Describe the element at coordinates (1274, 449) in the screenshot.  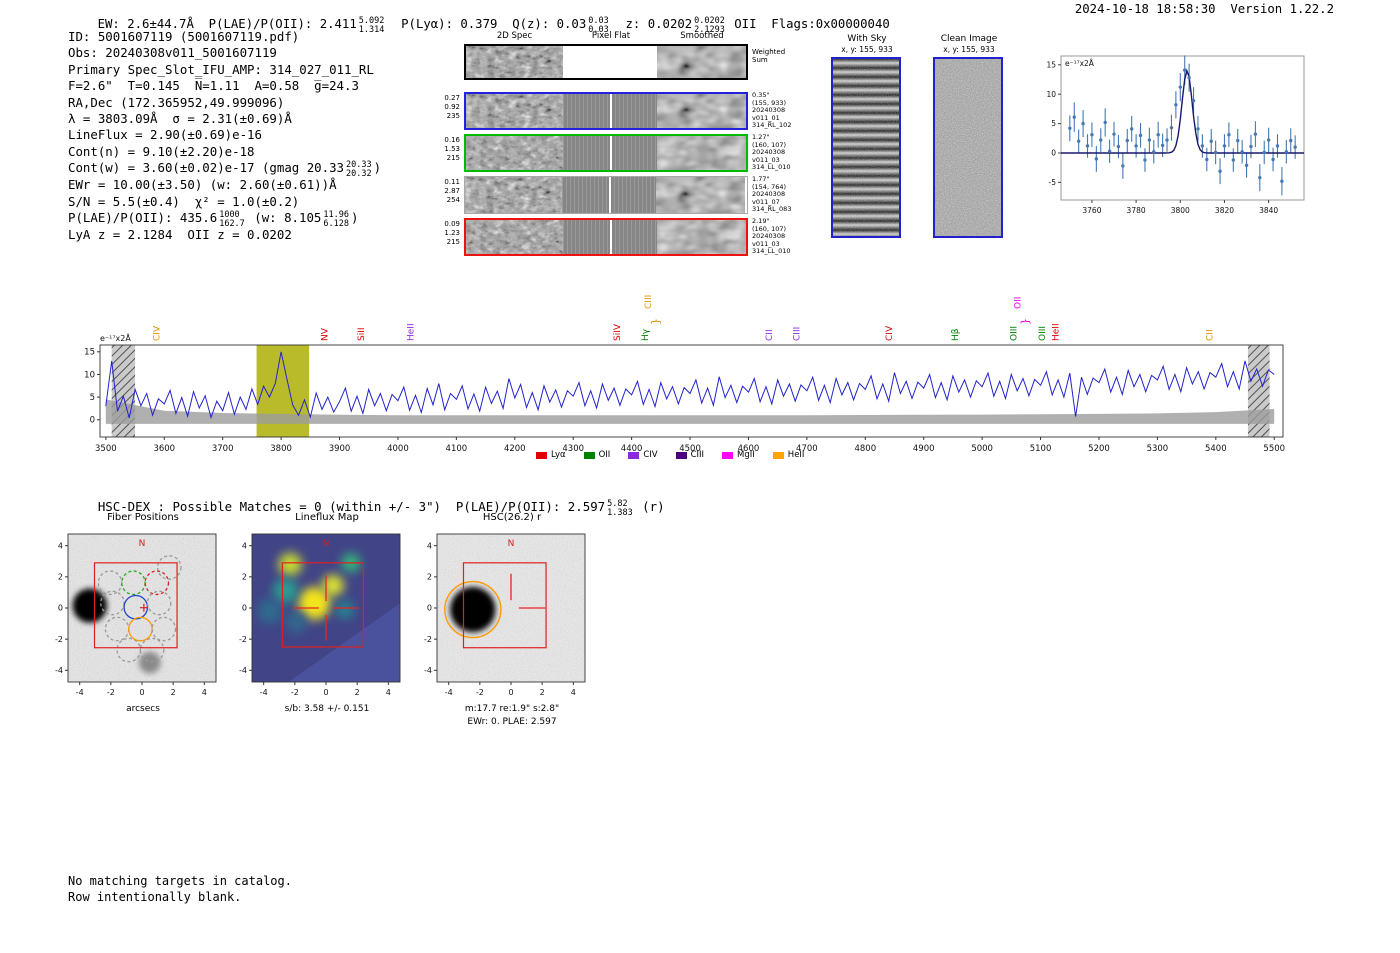
I see `x-tick-label: 5500` at that location.